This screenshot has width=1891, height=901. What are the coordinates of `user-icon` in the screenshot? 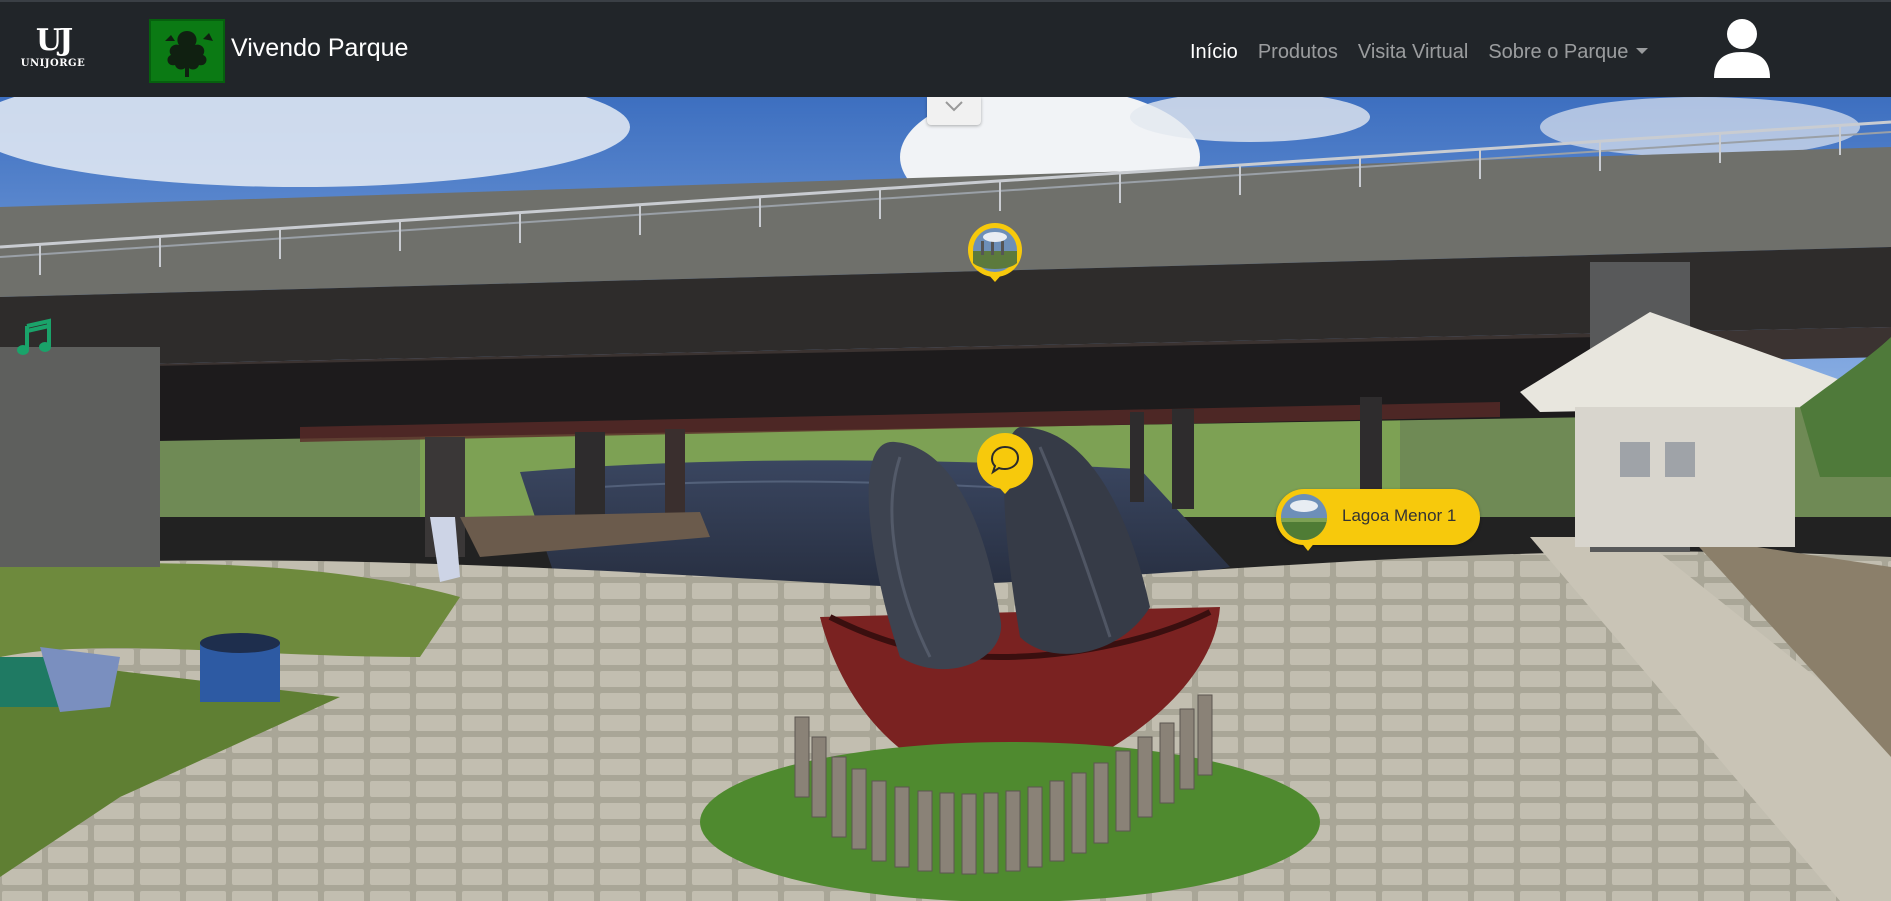 It's located at (1742, 48).